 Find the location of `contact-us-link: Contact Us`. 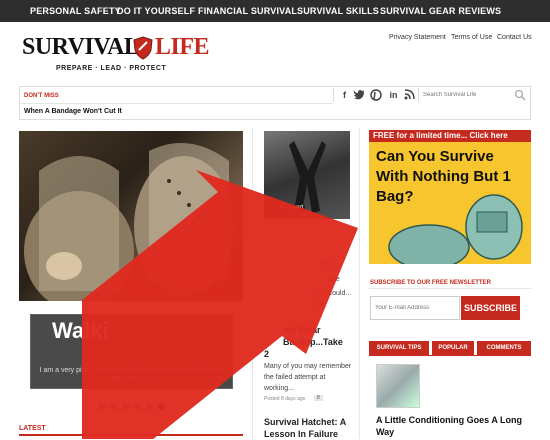

contact-us-link: Contact Us is located at coordinates (514, 37).